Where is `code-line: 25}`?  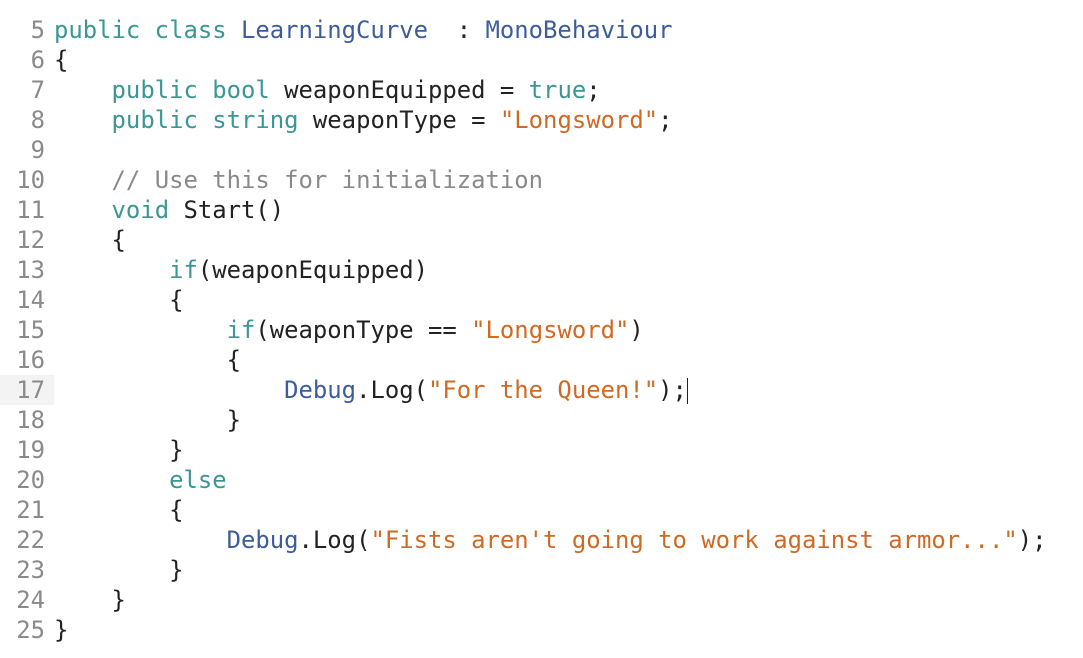
code-line: 25} is located at coordinates (541, 630).